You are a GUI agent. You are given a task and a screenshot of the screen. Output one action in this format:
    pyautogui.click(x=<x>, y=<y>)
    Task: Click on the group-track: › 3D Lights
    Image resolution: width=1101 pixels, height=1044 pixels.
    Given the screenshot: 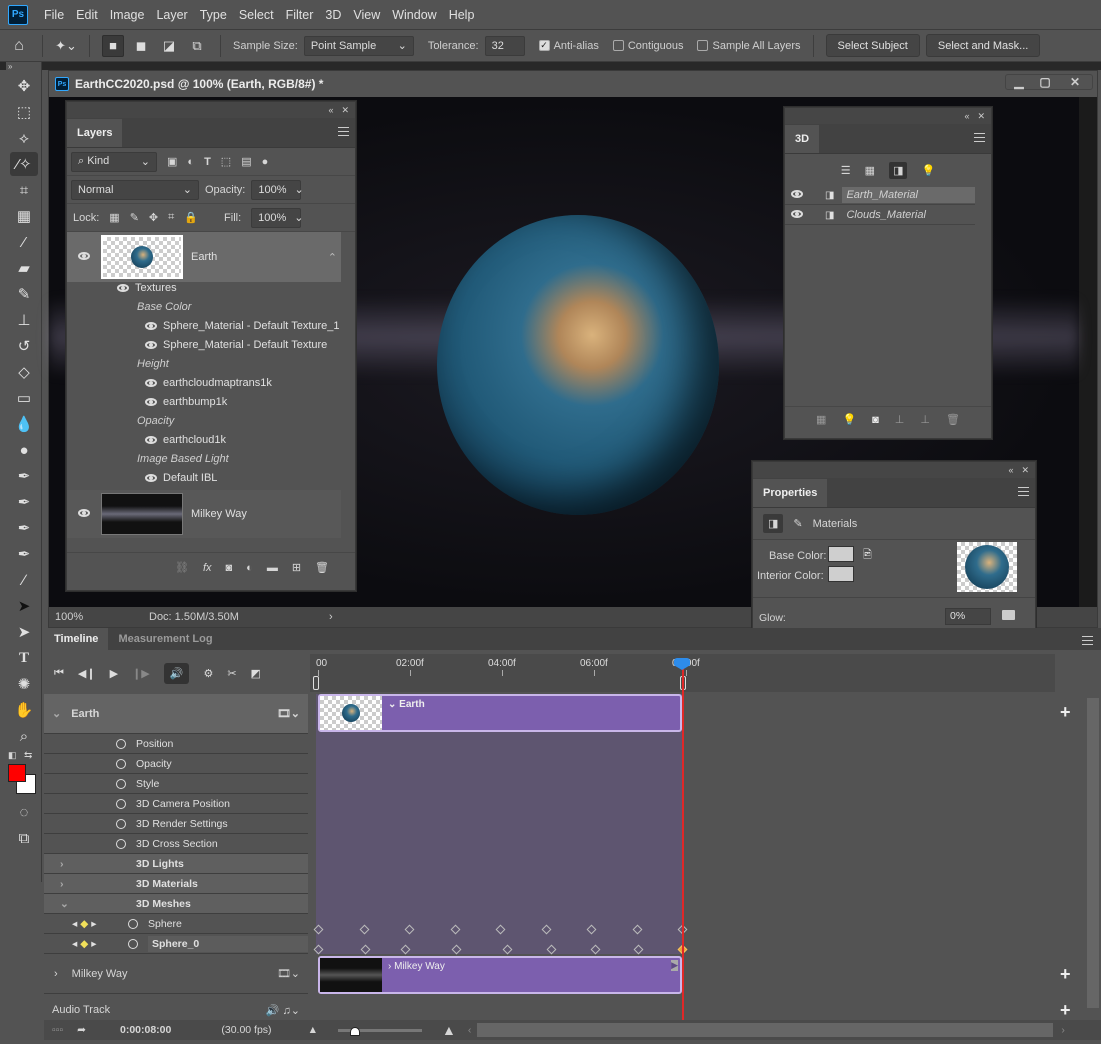 What is the action you would take?
    pyautogui.click(x=176, y=864)
    